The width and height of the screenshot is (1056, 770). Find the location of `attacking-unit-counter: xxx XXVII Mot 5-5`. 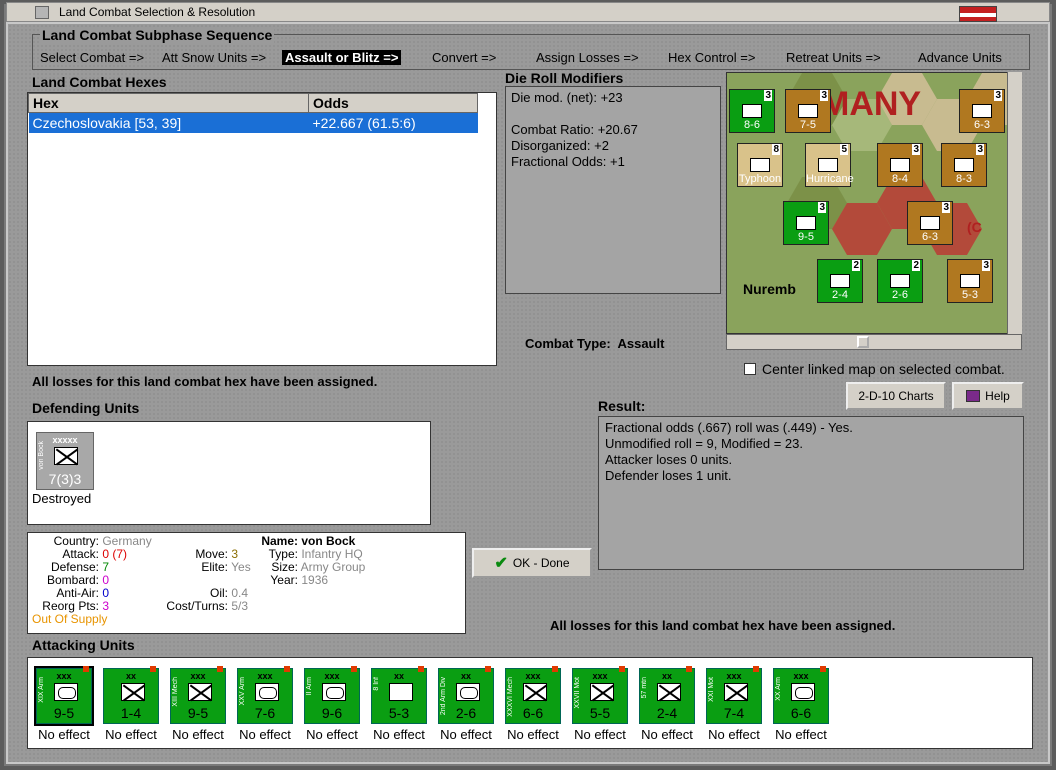

attacking-unit-counter: xxx XXVII Mot 5-5 is located at coordinates (600, 695).